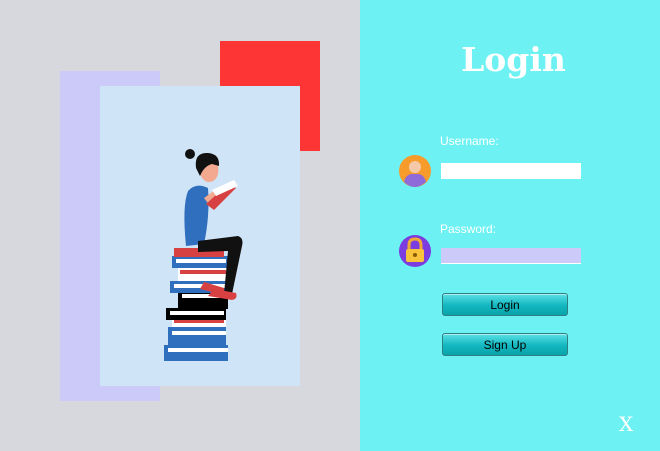  I want to click on login-button: Login, so click(505, 304).